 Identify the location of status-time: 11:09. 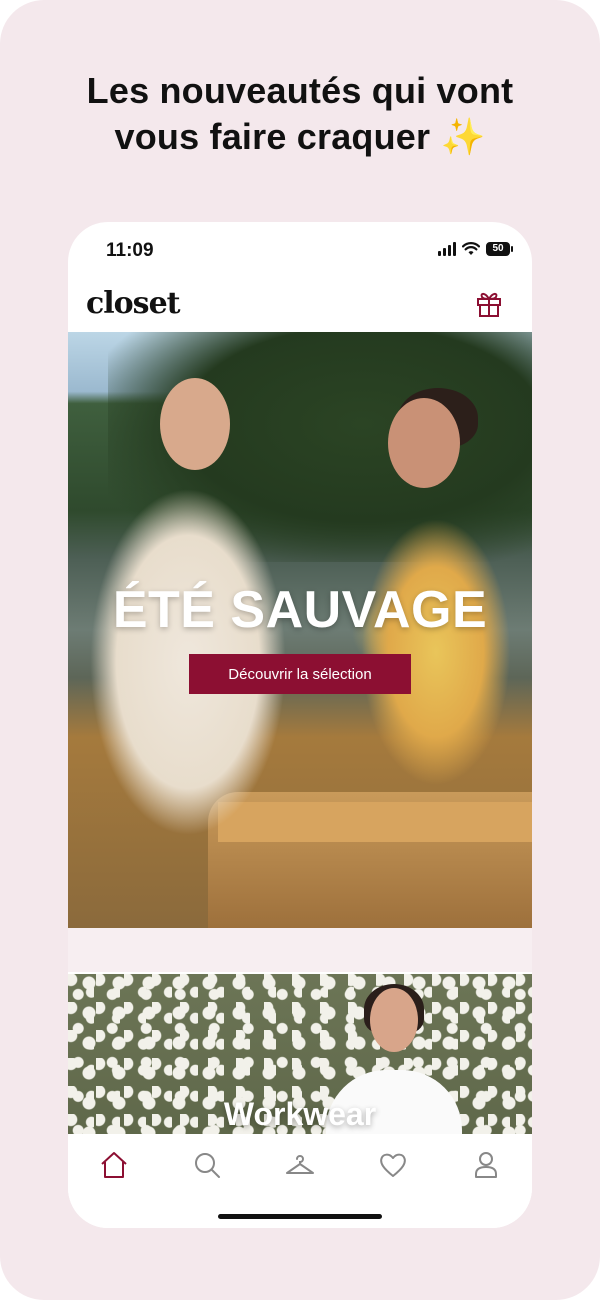
(130, 250).